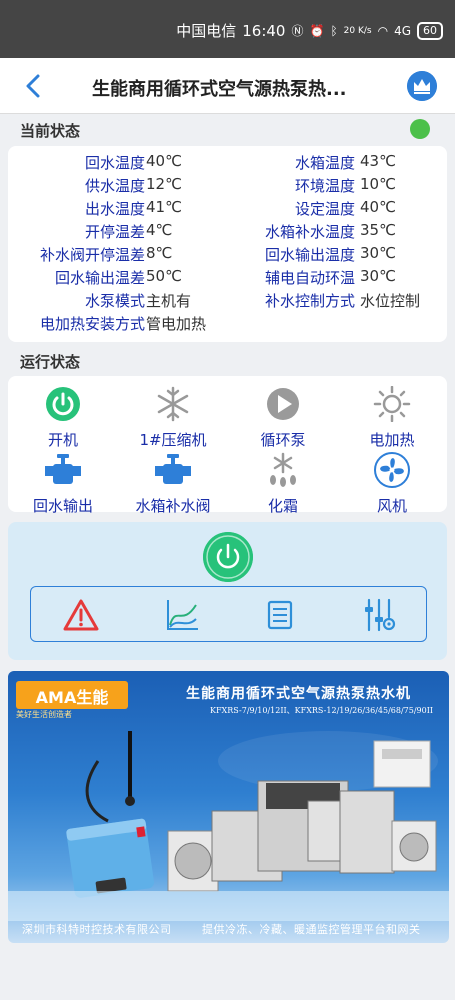 This screenshot has height=1000, width=455. I want to click on status-row: 供水温度 12℃ 环境温度 10℃, so click(227, 186).